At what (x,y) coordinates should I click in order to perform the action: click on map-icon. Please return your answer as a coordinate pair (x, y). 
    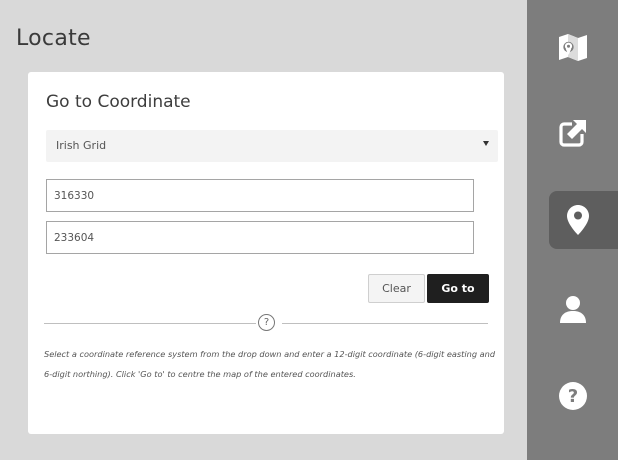
    Looking at the image, I should click on (573, 47).